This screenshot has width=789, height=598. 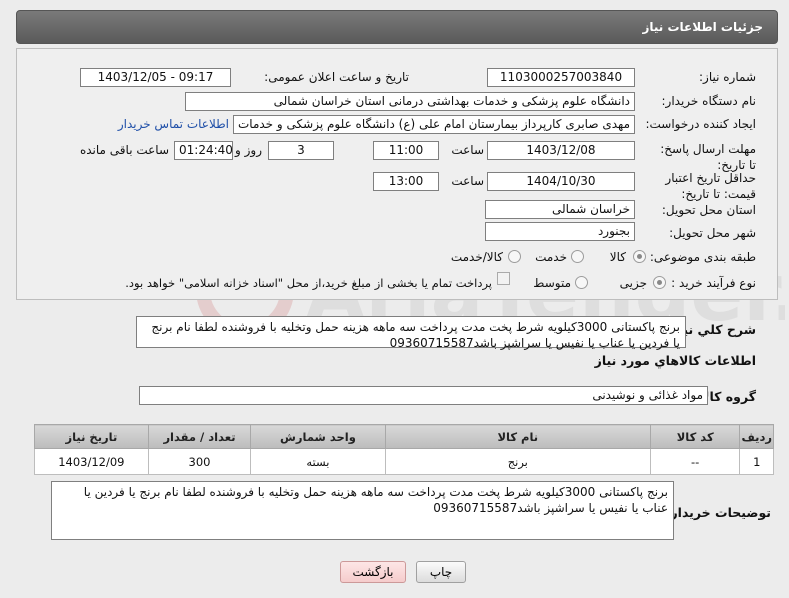 What do you see at coordinates (700, 124) in the screenshot?
I see `requester-label: ایجاد کننده درخواست:` at bounding box center [700, 124].